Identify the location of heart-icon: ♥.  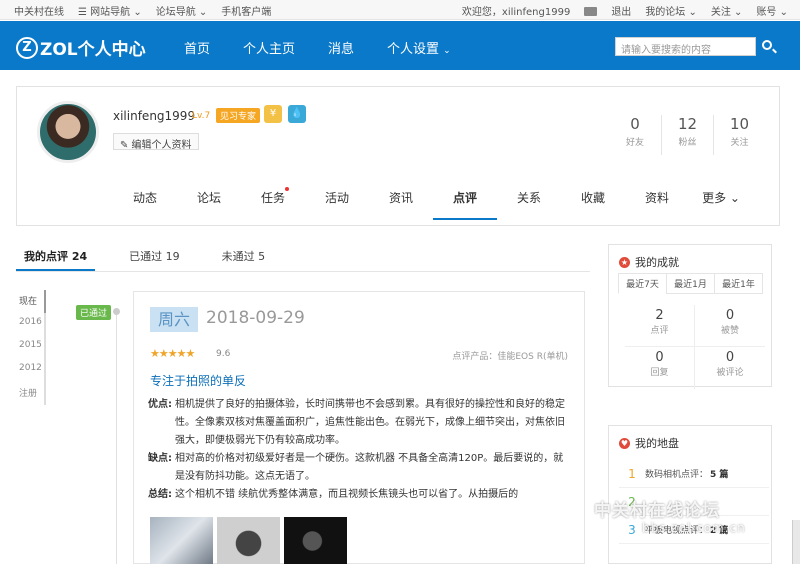
(624, 443).